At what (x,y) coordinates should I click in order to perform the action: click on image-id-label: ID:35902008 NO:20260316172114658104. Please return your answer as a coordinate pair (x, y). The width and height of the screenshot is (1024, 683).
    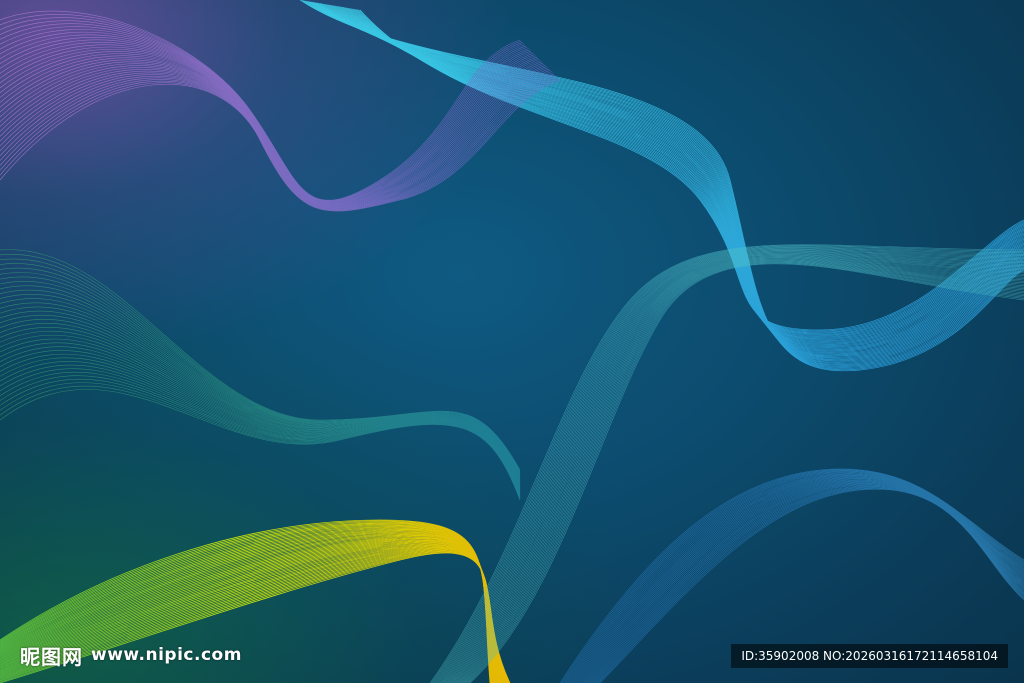
    Looking at the image, I should click on (869, 656).